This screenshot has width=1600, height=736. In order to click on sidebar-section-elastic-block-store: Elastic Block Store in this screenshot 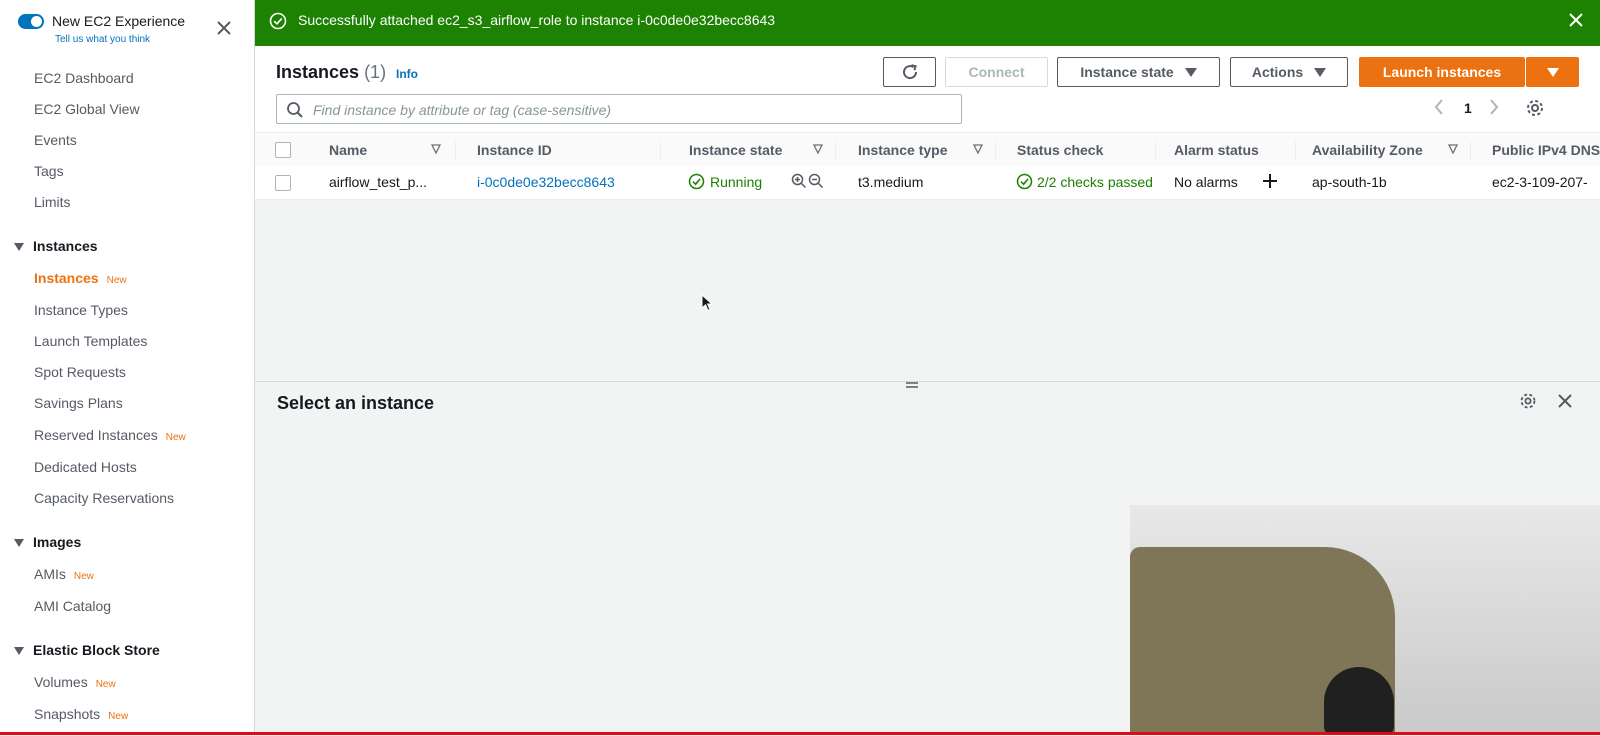, I will do `click(87, 650)`.